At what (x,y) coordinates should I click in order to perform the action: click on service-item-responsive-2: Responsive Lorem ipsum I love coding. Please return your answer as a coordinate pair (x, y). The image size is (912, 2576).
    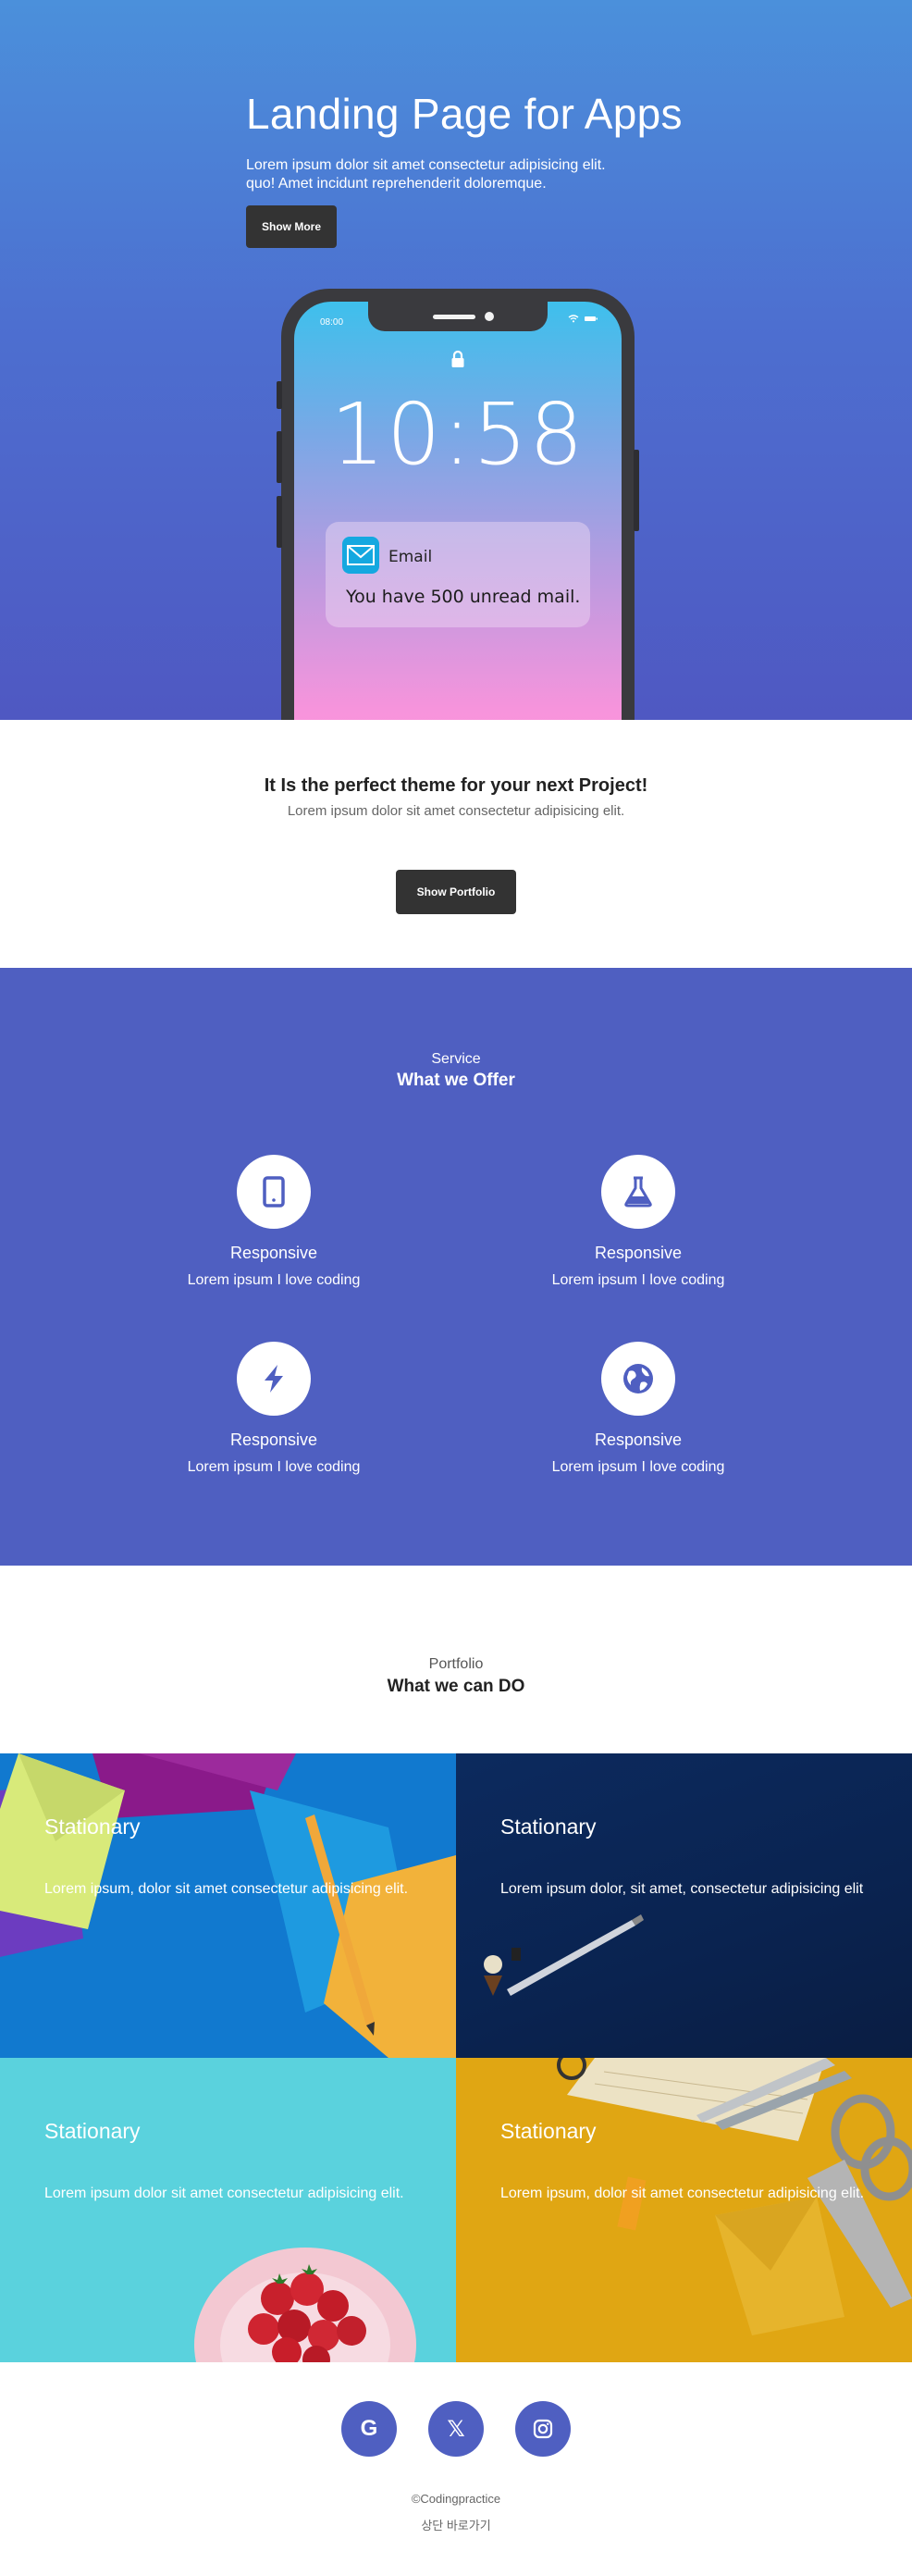
    Looking at the image, I should click on (638, 1222).